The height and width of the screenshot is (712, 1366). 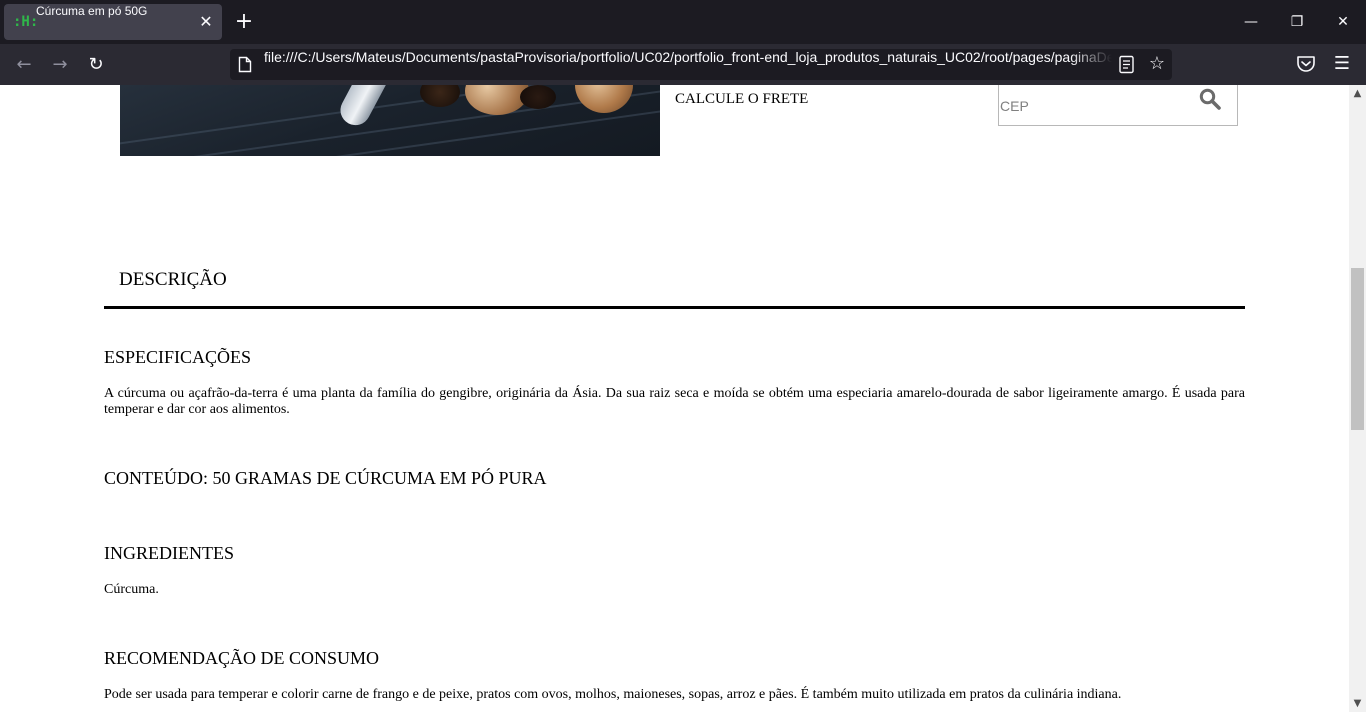 What do you see at coordinates (24, 65) in the screenshot?
I see `back-button: ←` at bounding box center [24, 65].